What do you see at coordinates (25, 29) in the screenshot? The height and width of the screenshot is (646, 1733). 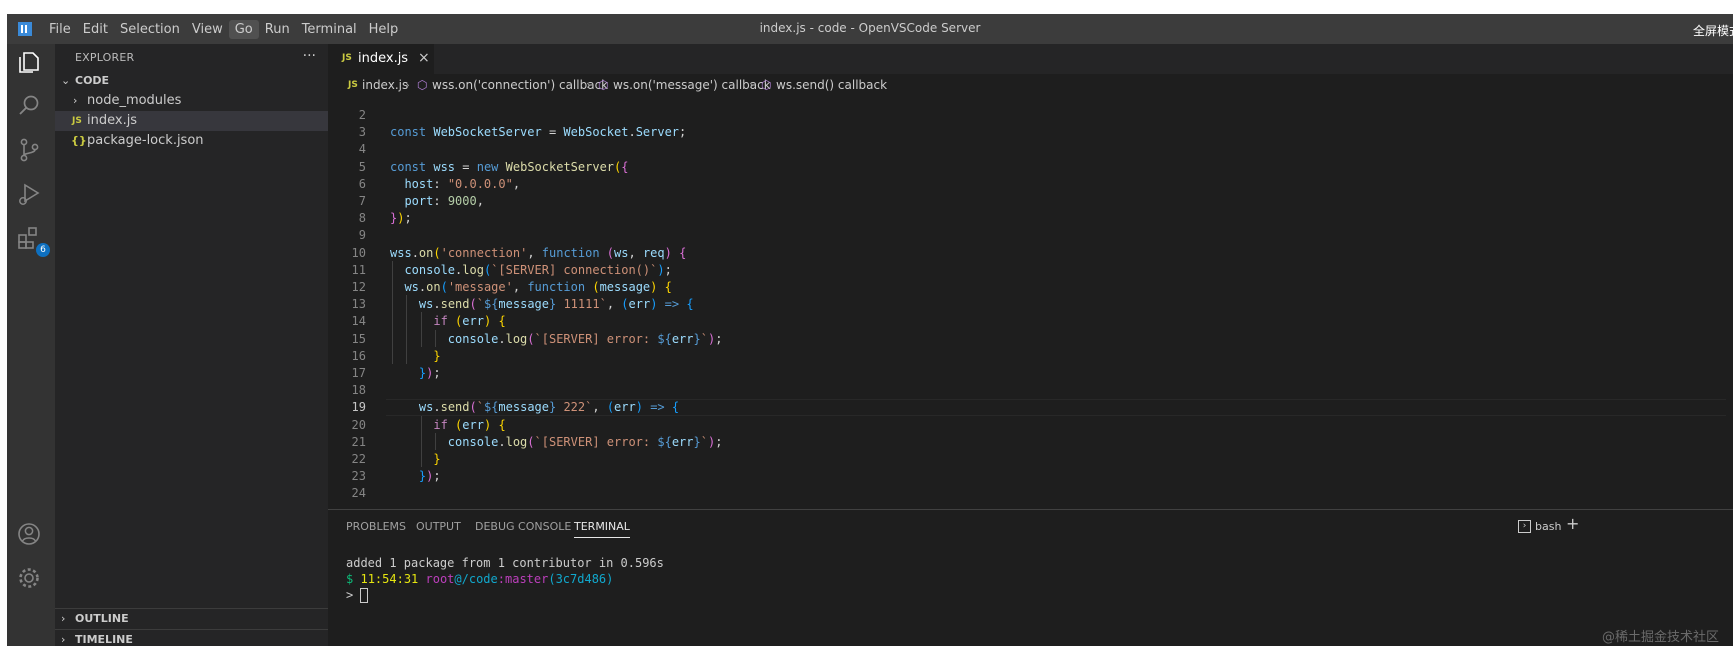 I see `app-logo-icon` at bounding box center [25, 29].